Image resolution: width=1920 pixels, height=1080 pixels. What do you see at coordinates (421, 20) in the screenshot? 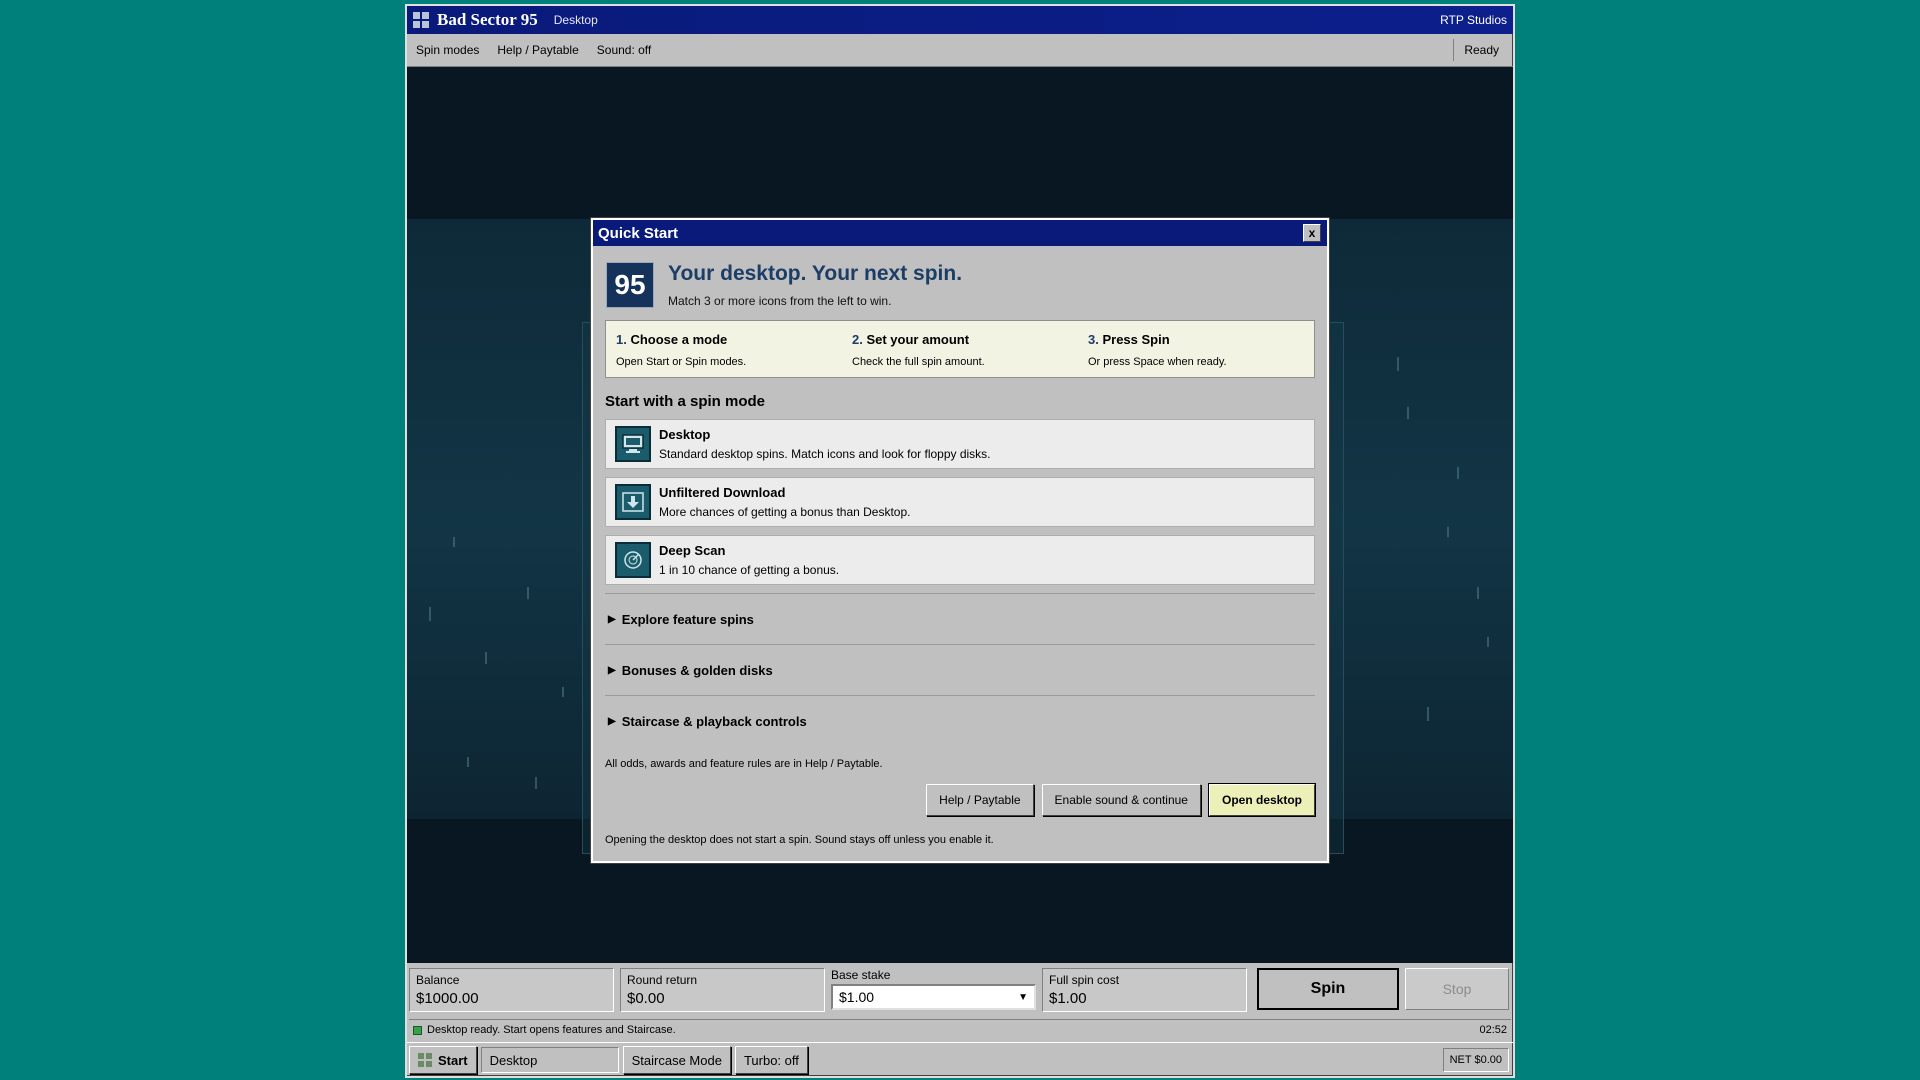
I see `app-logo-icon` at bounding box center [421, 20].